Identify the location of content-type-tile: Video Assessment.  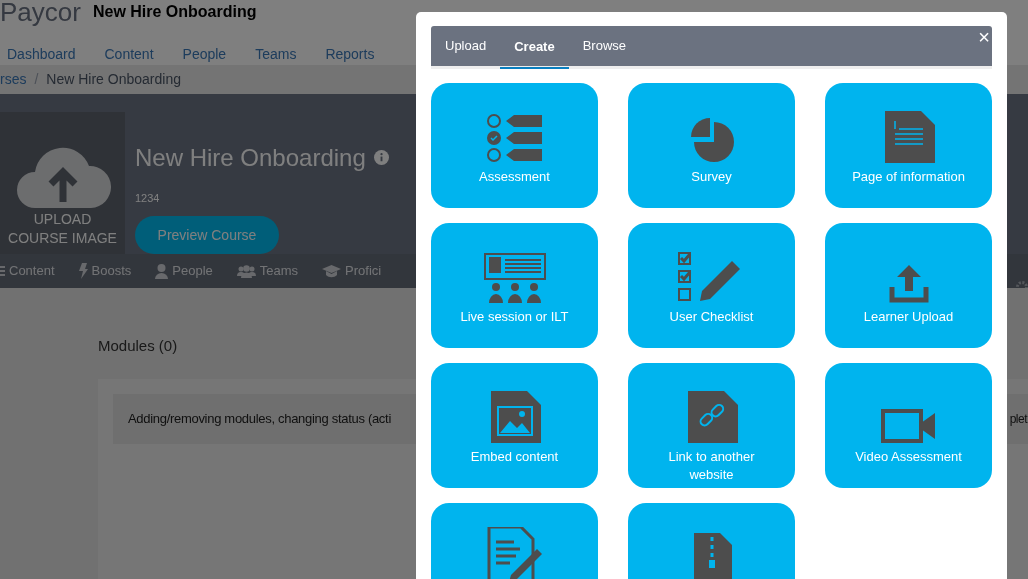
(908, 425).